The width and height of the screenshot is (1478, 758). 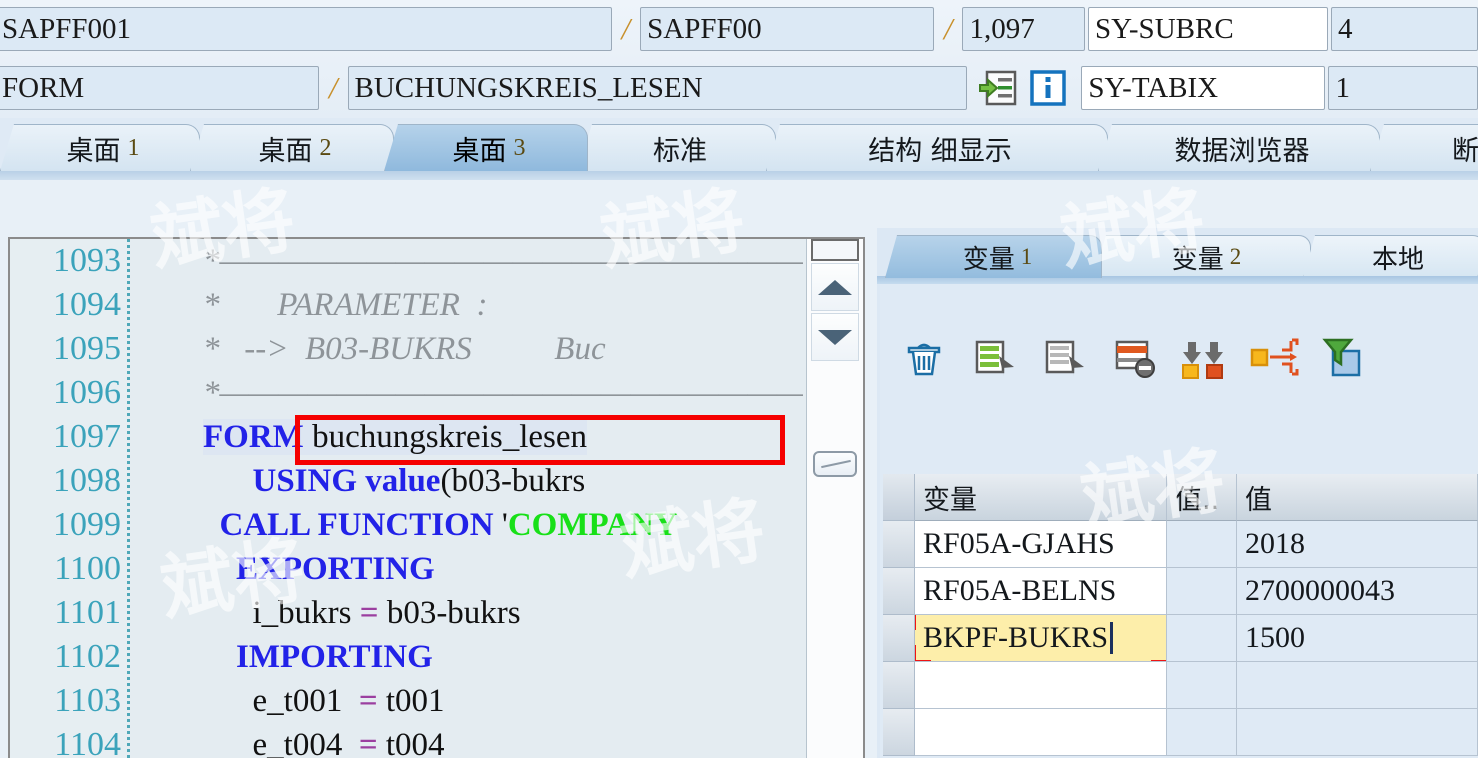 I want to click on main-tab-label: 断点/监控点, so click(x=1464, y=151).